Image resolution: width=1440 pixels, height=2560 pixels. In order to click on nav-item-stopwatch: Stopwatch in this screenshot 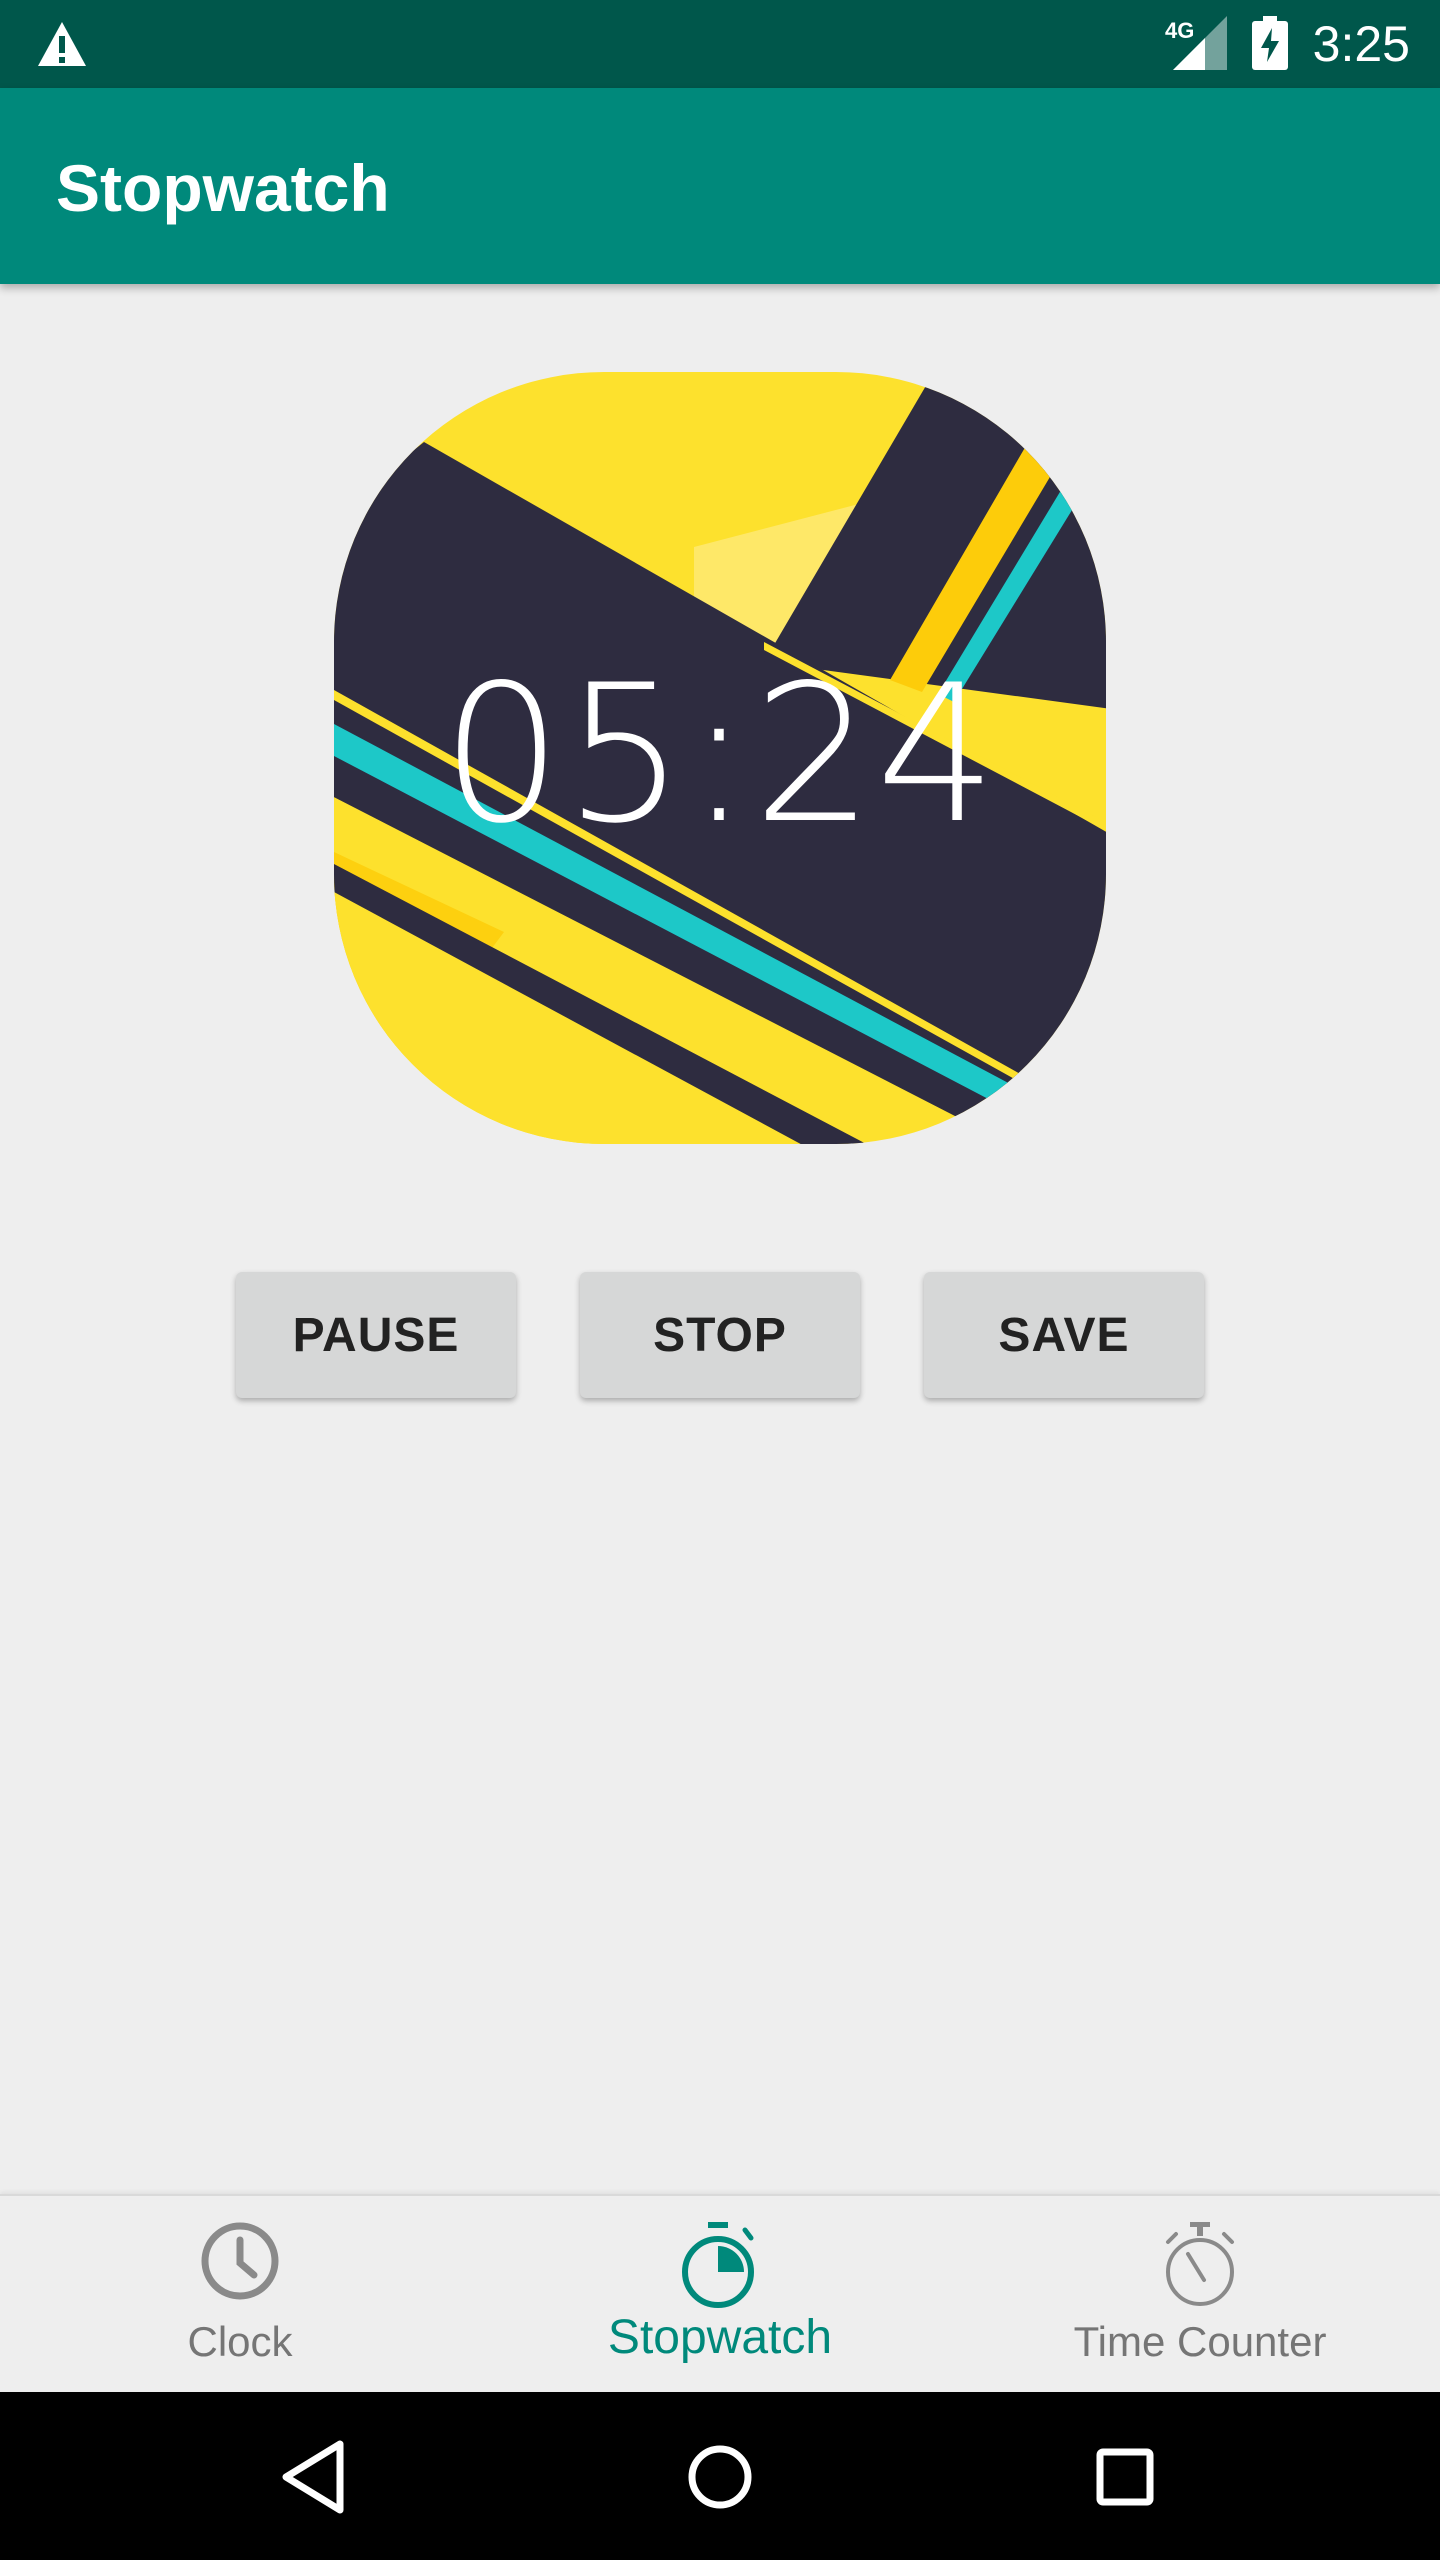, I will do `click(720, 2295)`.